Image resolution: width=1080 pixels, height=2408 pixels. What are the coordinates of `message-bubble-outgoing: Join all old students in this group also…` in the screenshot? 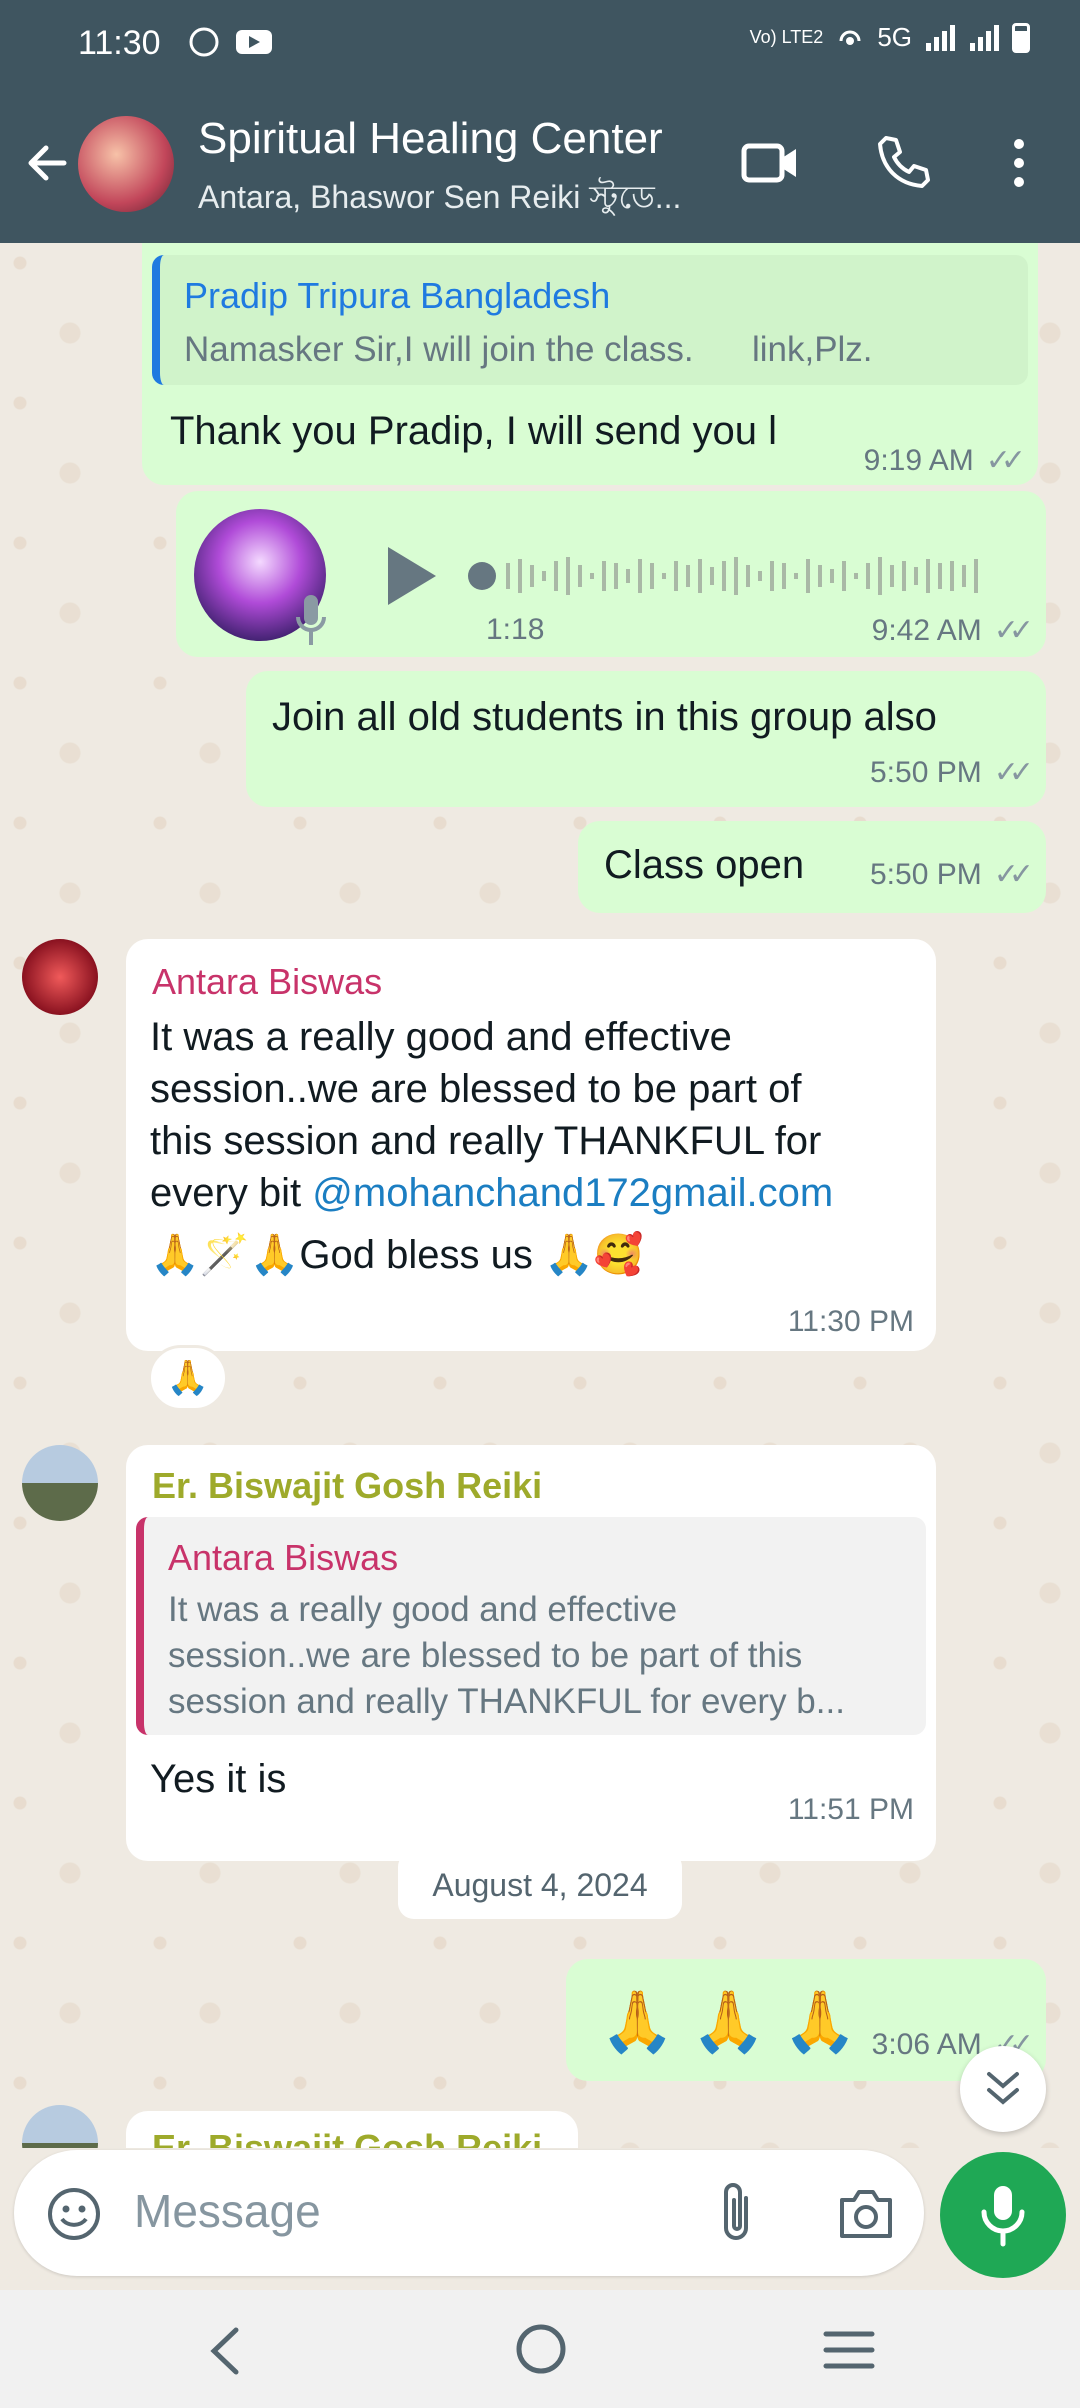 It's located at (646, 739).